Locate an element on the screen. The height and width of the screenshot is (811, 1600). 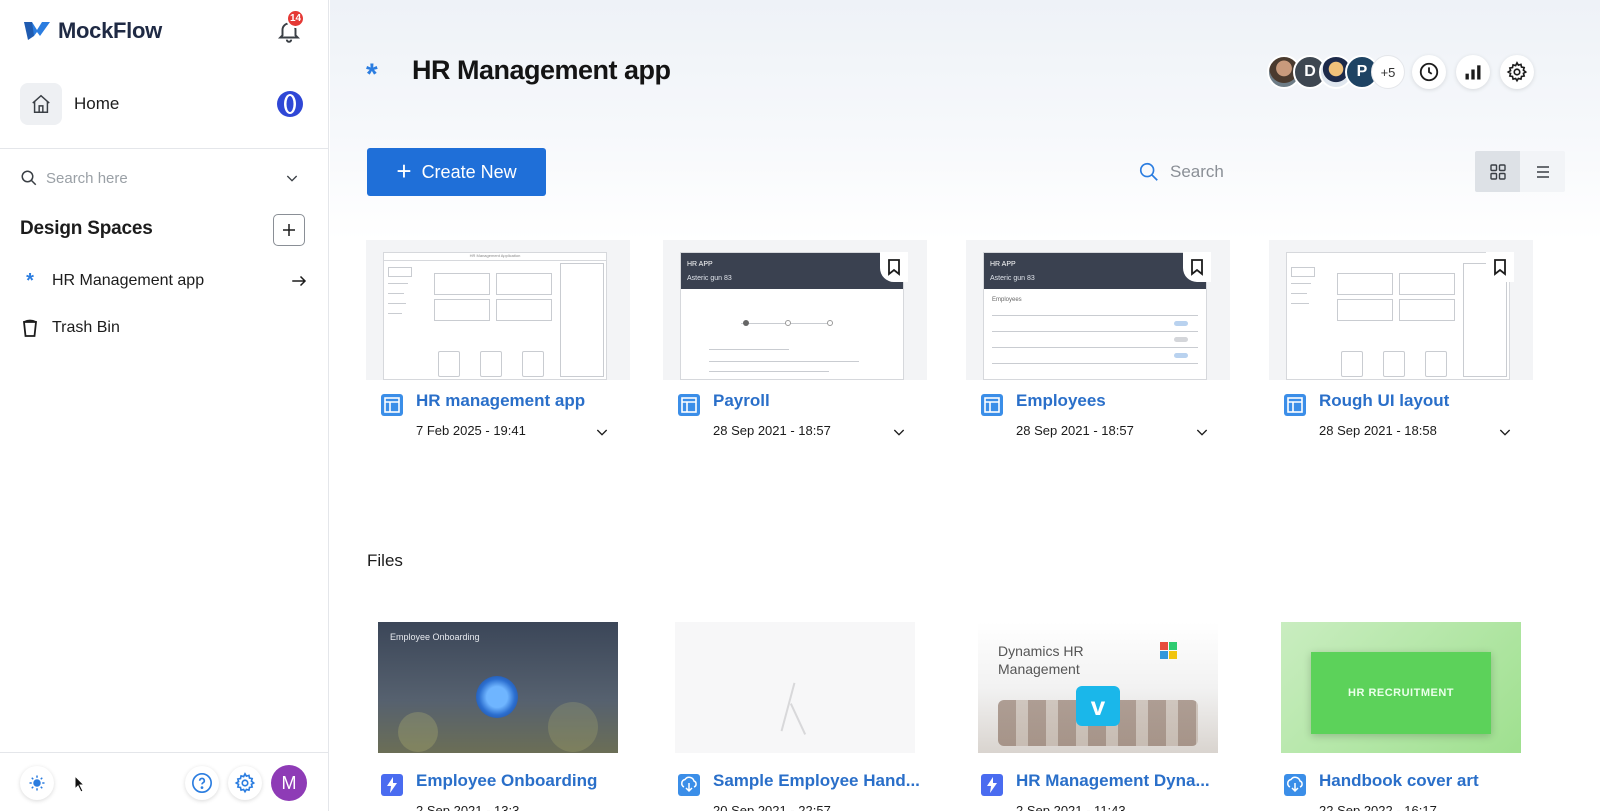
page-title: HR Management app is located at coordinates (541, 70).